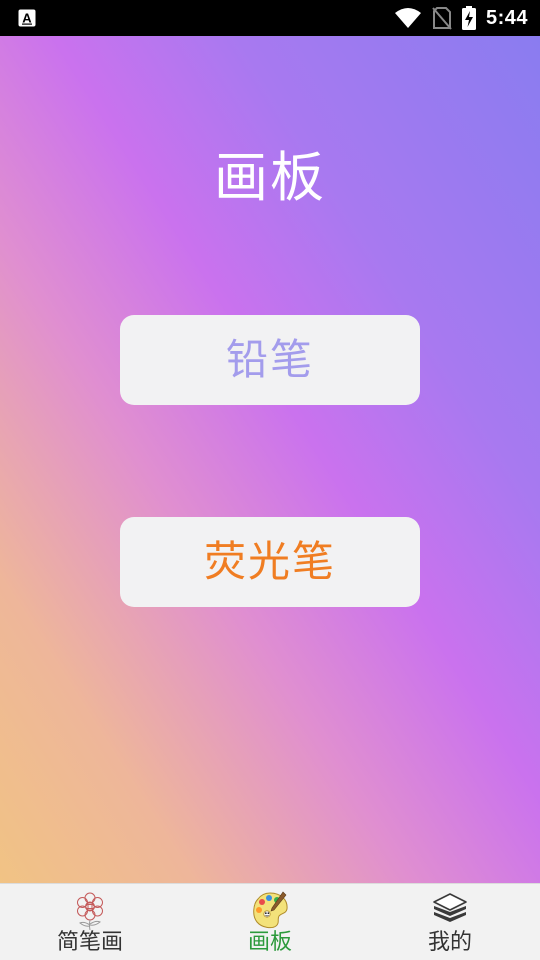 The width and height of the screenshot is (540, 960). I want to click on wifi-icon, so click(407, 18).